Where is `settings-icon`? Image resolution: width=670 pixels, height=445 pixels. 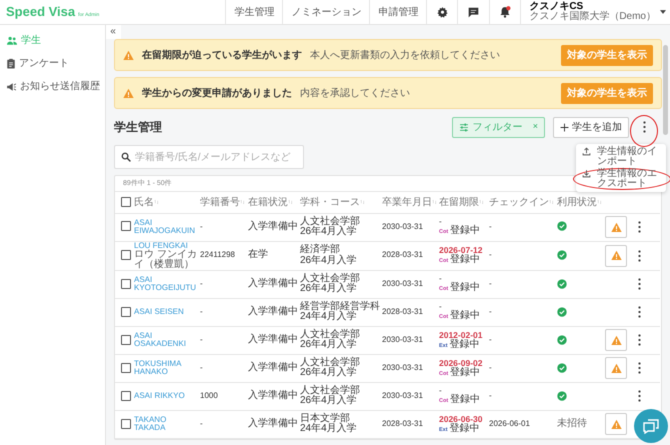 settings-icon is located at coordinates (442, 12).